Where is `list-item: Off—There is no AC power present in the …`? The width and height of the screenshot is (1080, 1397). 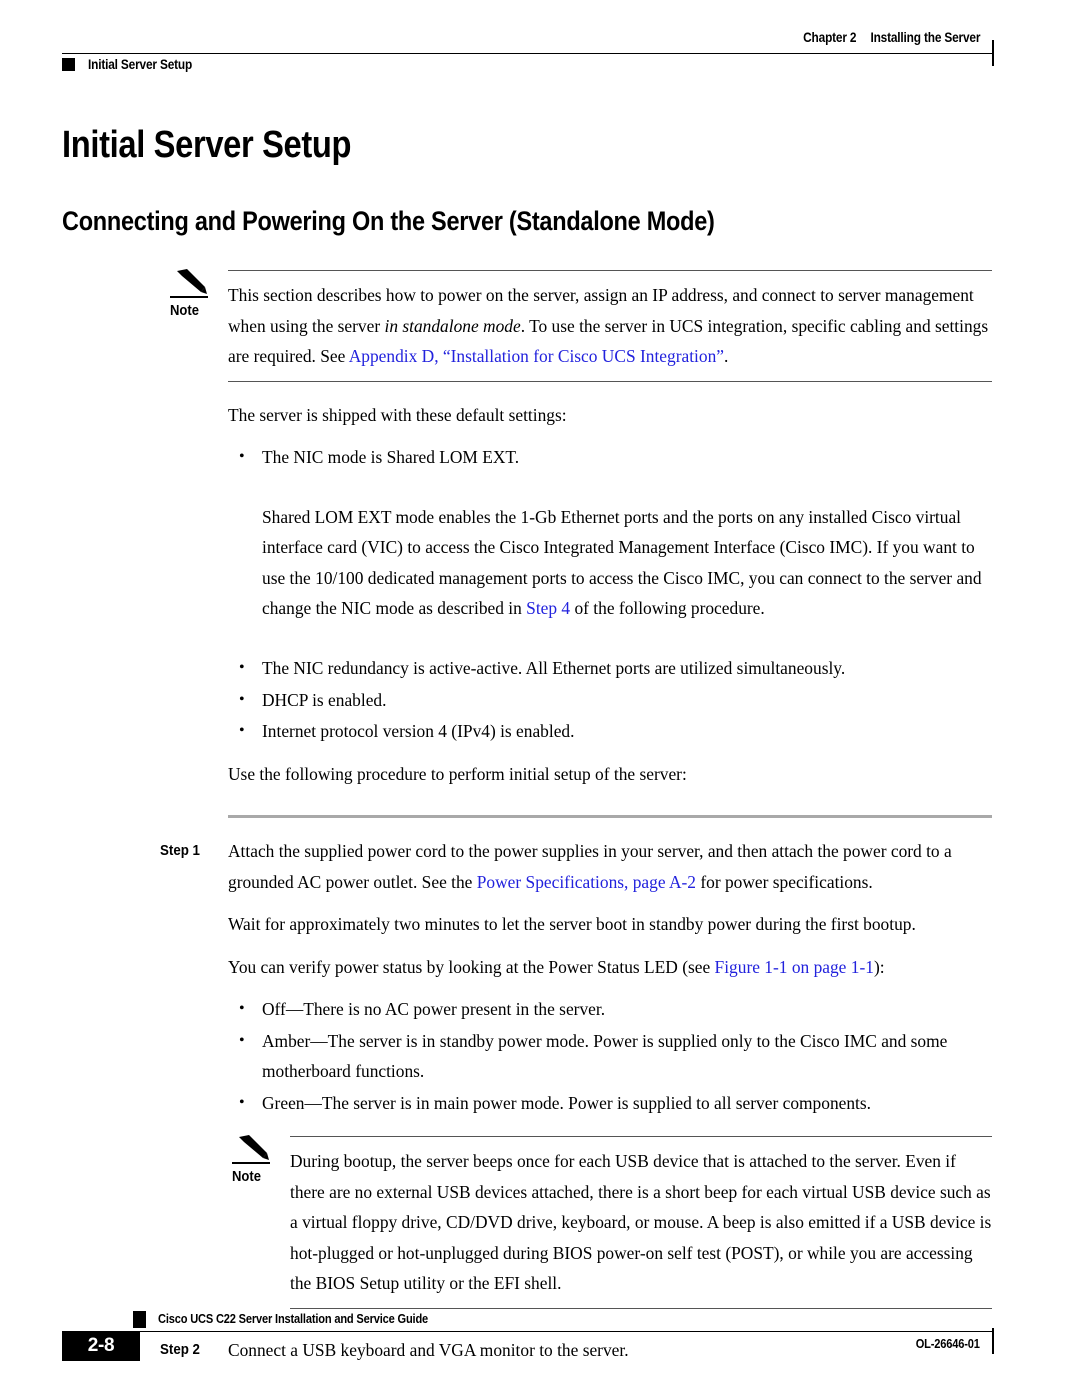
list-item: Off—There is no AC power present in the … is located at coordinates (610, 1009).